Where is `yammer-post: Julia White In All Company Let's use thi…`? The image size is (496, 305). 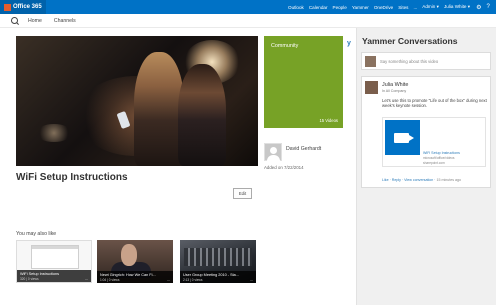 yammer-post: Julia White In All Company Let's use thi… is located at coordinates (426, 132).